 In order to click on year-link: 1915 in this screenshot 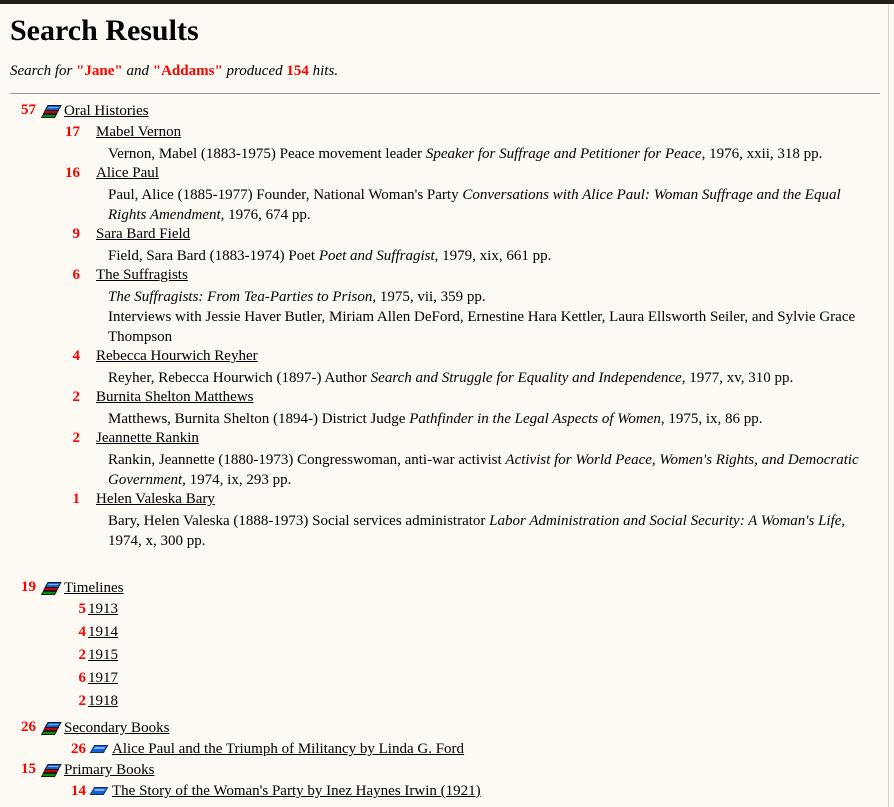, I will do `click(103, 655)`.